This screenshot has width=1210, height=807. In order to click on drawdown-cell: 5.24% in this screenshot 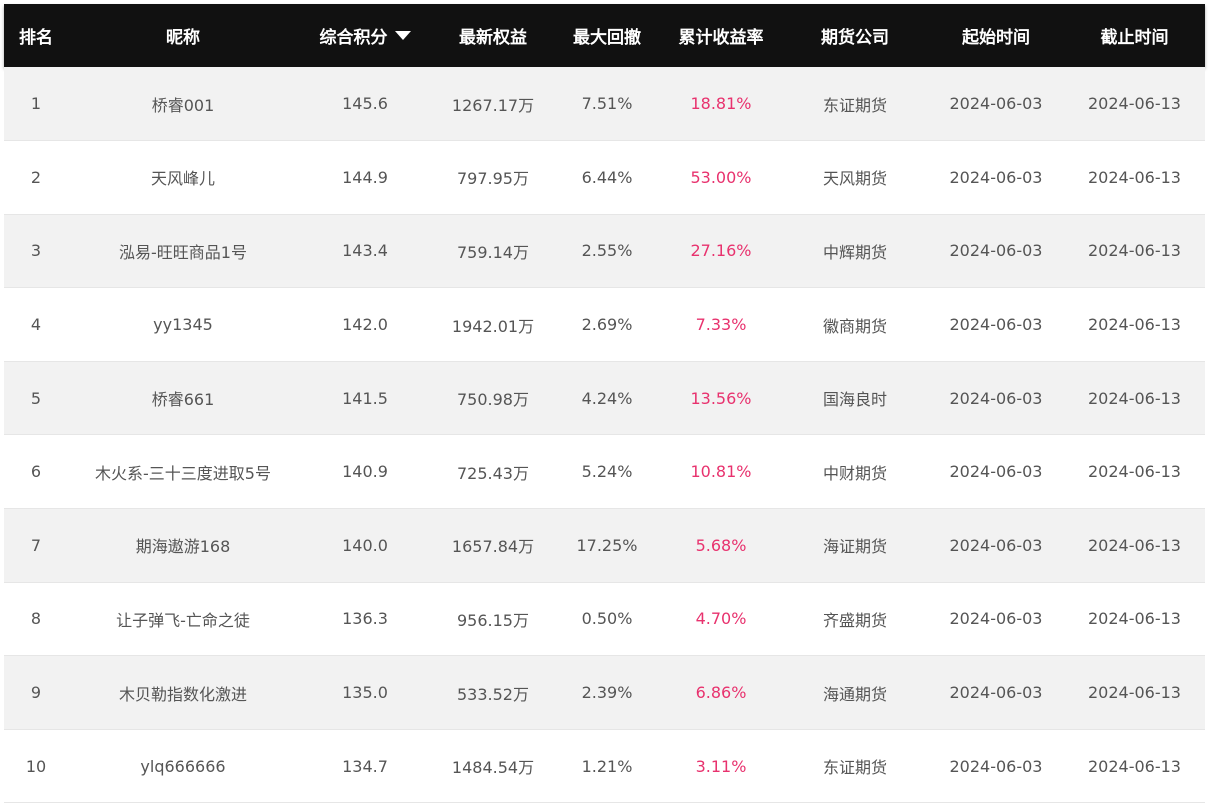, I will do `click(607, 472)`.